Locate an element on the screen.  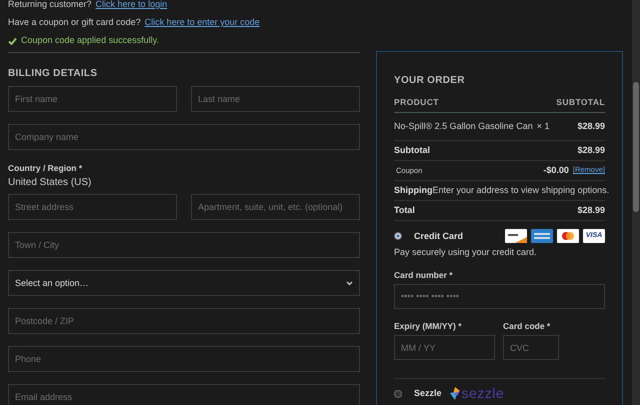
field-label: Country / Region * is located at coordinates (46, 168).